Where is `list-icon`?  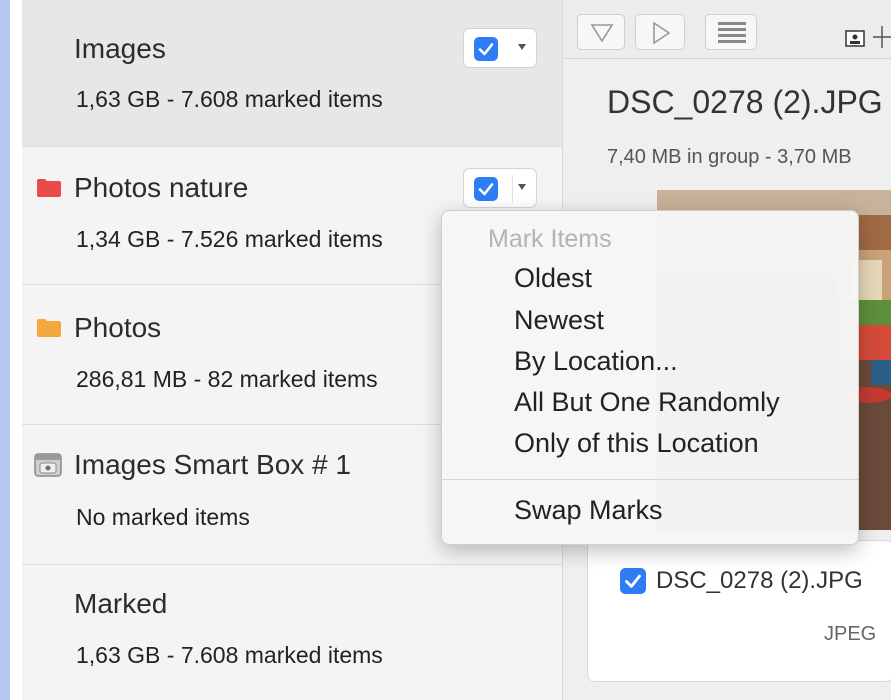
list-icon is located at coordinates (732, 32).